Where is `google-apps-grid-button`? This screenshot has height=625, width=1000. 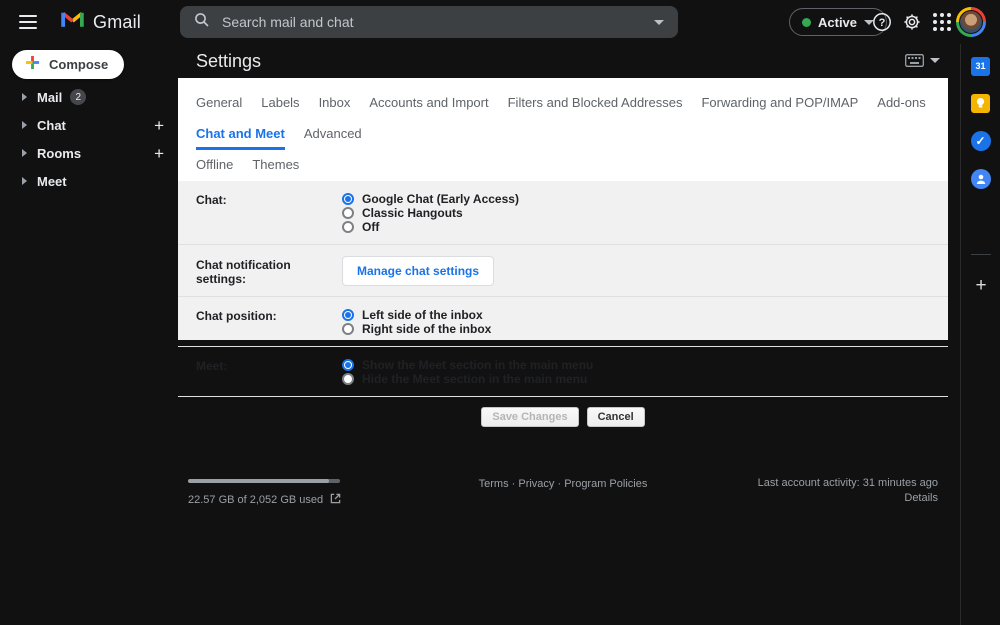 google-apps-grid-button is located at coordinates (942, 22).